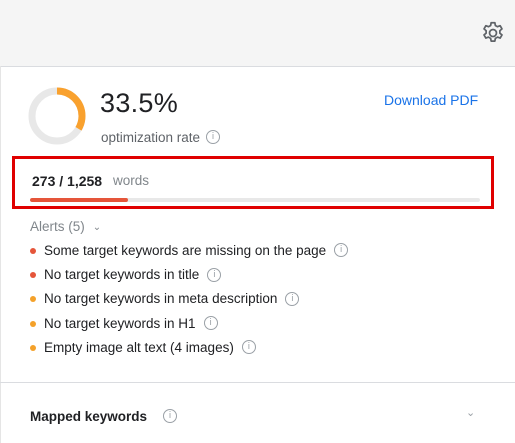 This screenshot has width=515, height=443. Describe the element at coordinates (120, 323) in the screenshot. I see `alert-text: No target keywords in H1` at that location.